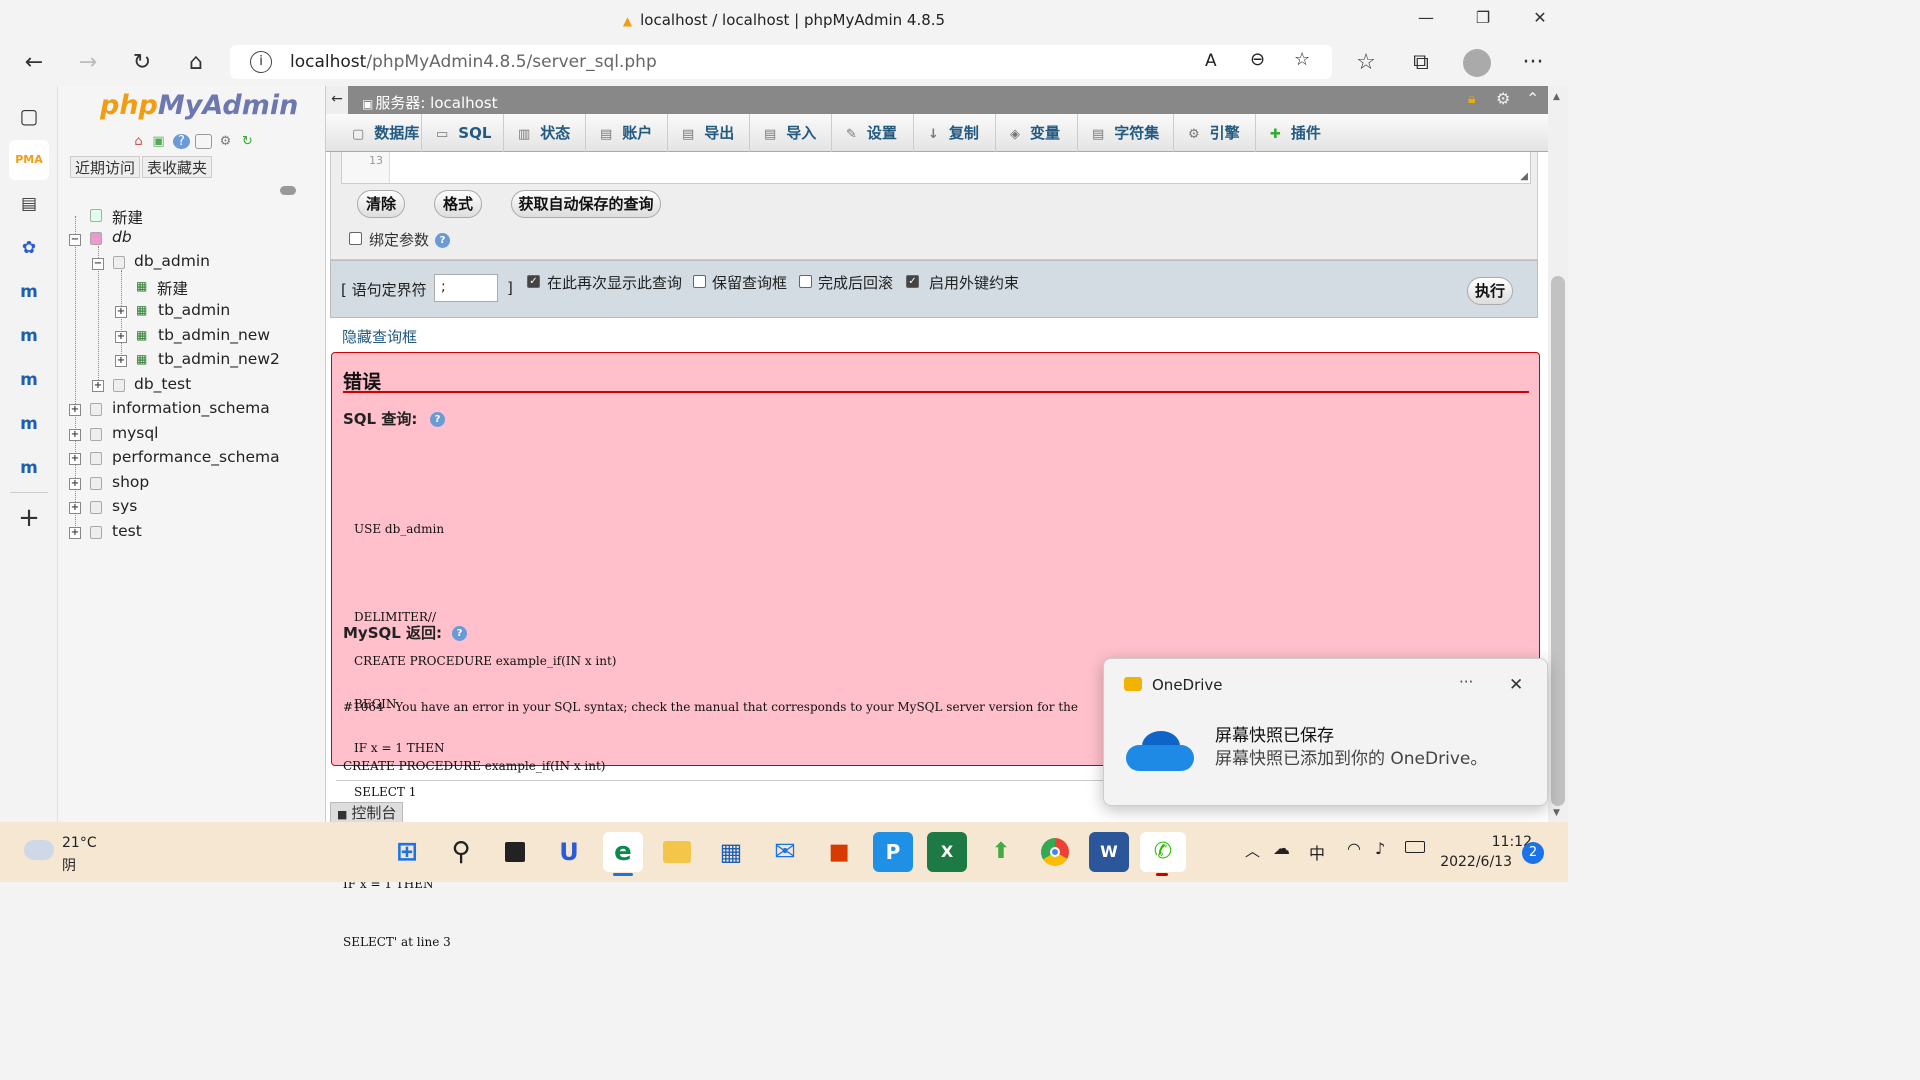 This screenshot has height=1080, width=1920. What do you see at coordinates (463, 133) in the screenshot?
I see `tab-sql: ▭ SQL` at bounding box center [463, 133].